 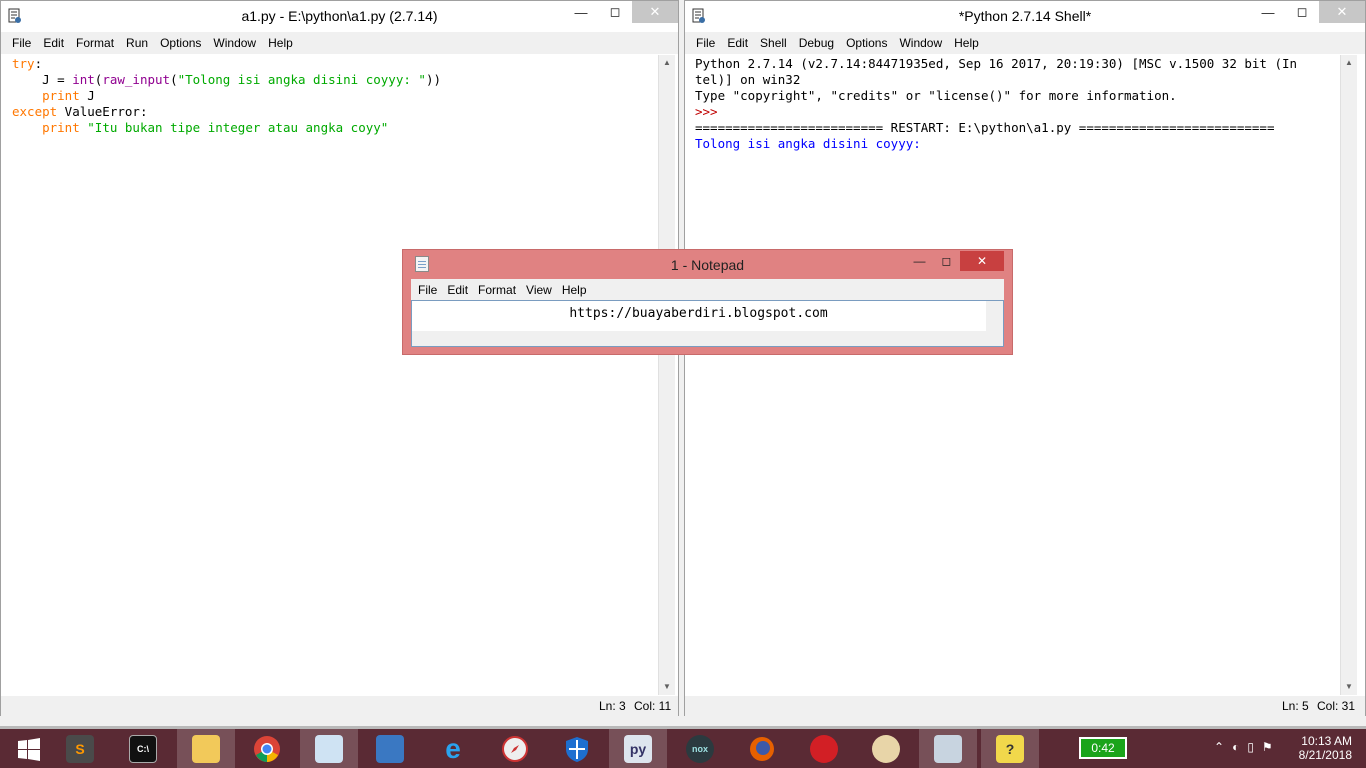 I want to click on menu-view: View, so click(x=540, y=290).